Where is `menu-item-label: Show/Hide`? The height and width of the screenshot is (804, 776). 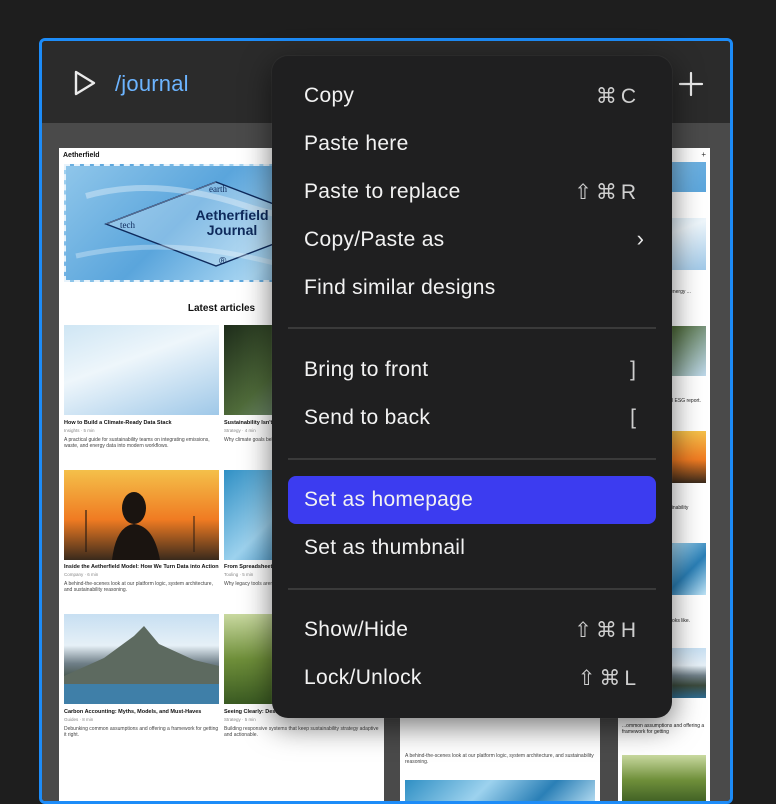 menu-item-label: Show/Hide is located at coordinates (356, 629).